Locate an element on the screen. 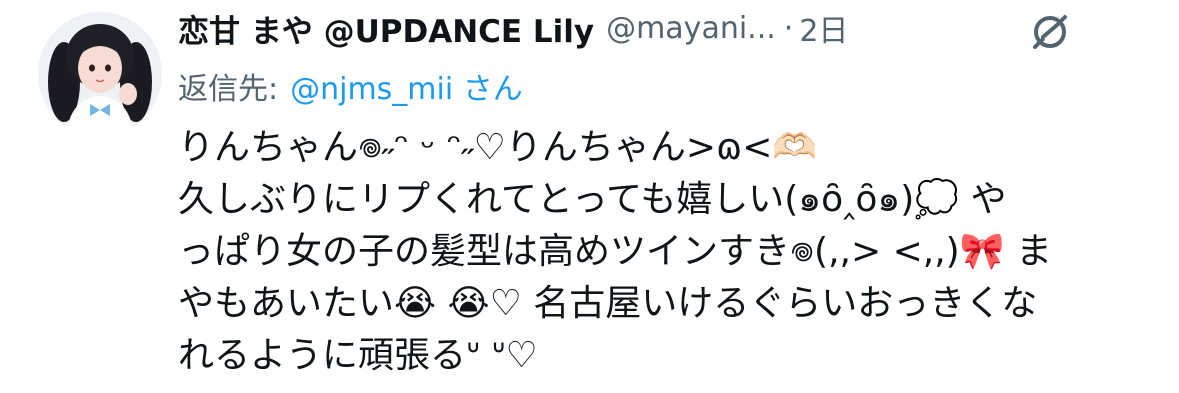 This screenshot has height=393, width=1179. reply-prefix: 返信先: is located at coordinates (228, 89).